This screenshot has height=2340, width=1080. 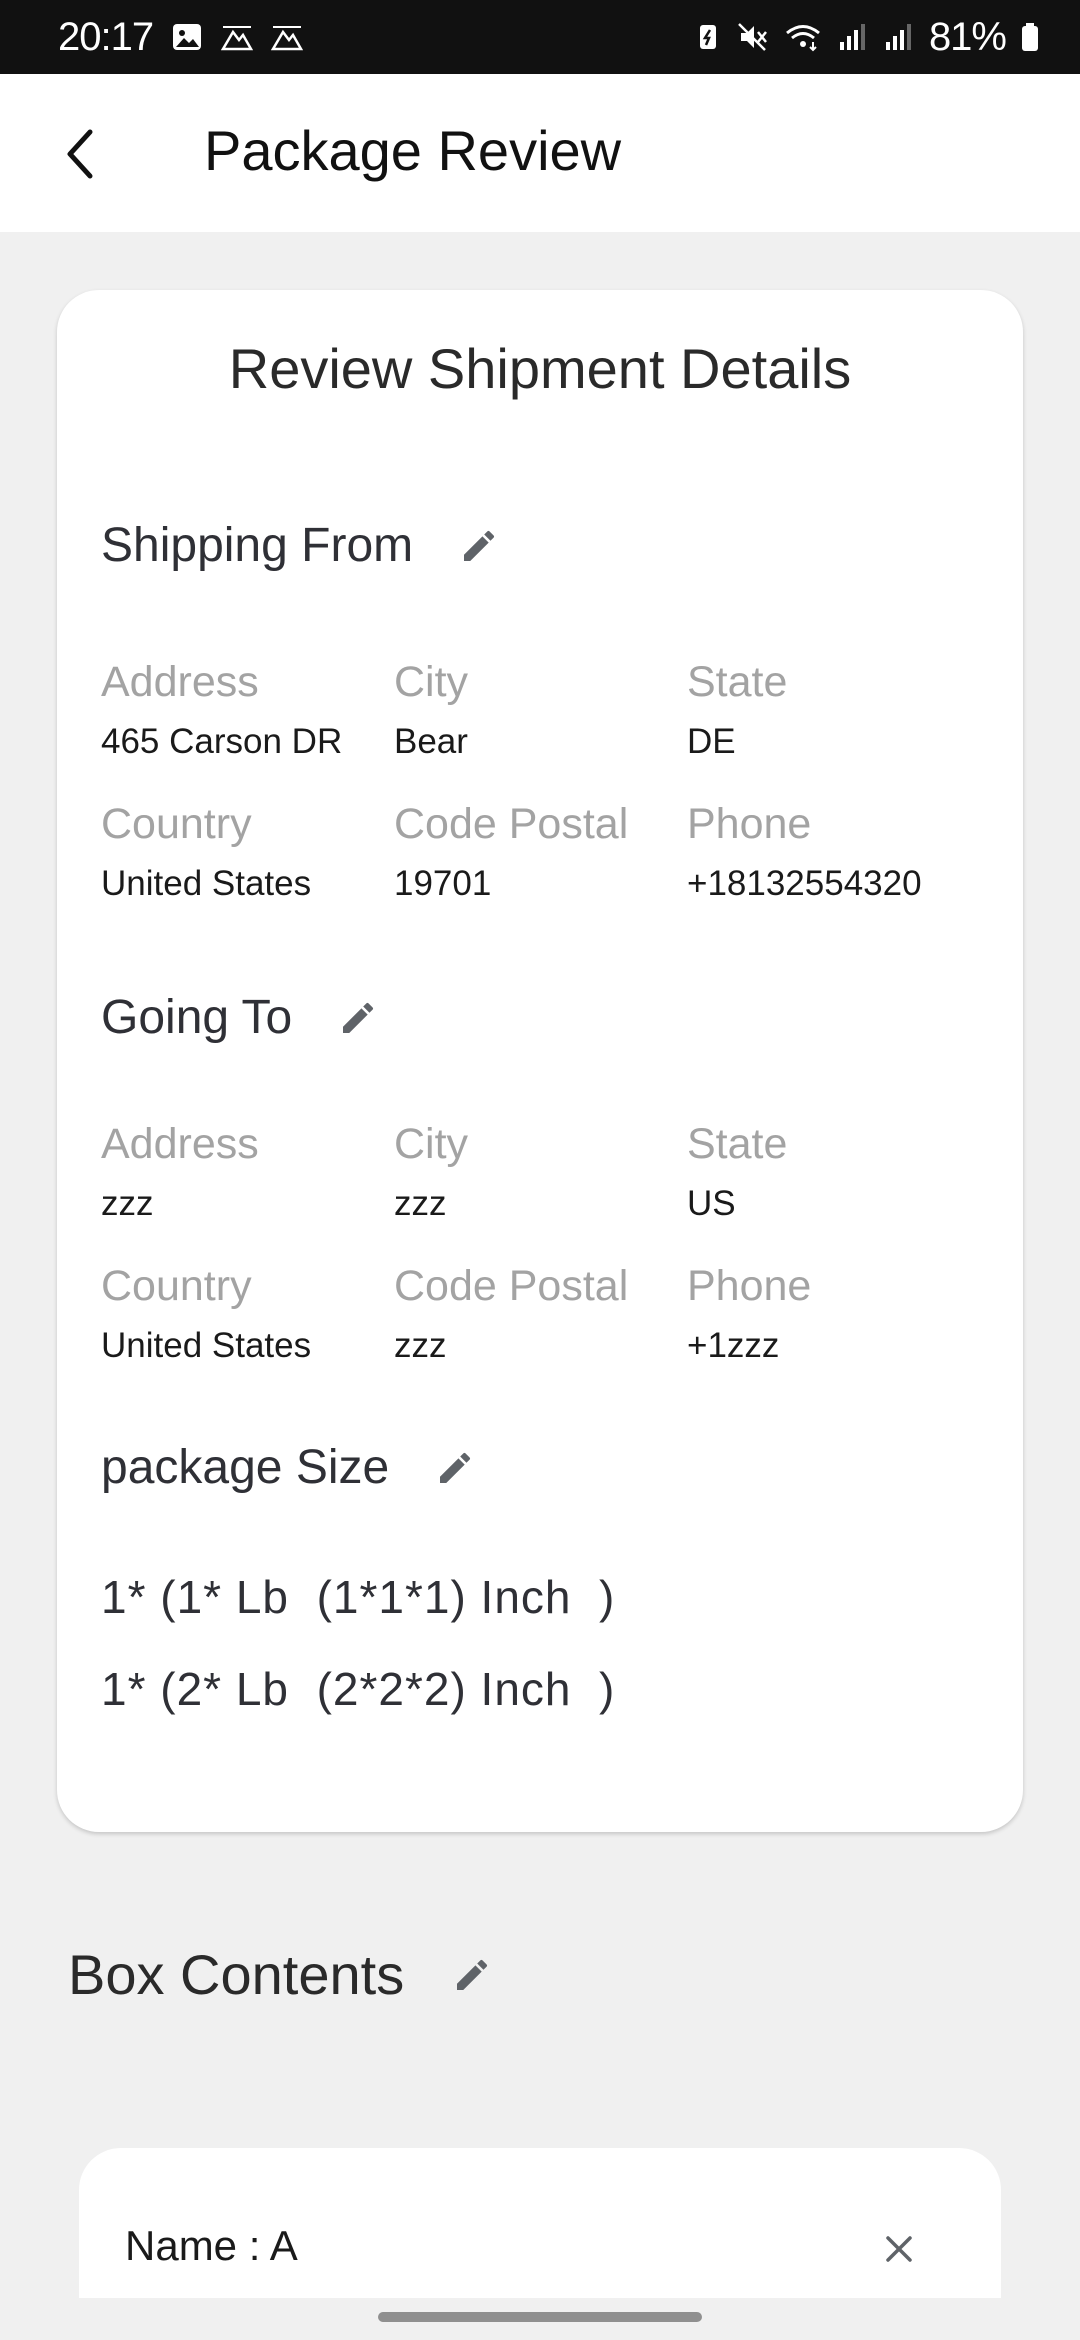 What do you see at coordinates (176, 1286) in the screenshot?
I see `to-country-label: Country` at bounding box center [176, 1286].